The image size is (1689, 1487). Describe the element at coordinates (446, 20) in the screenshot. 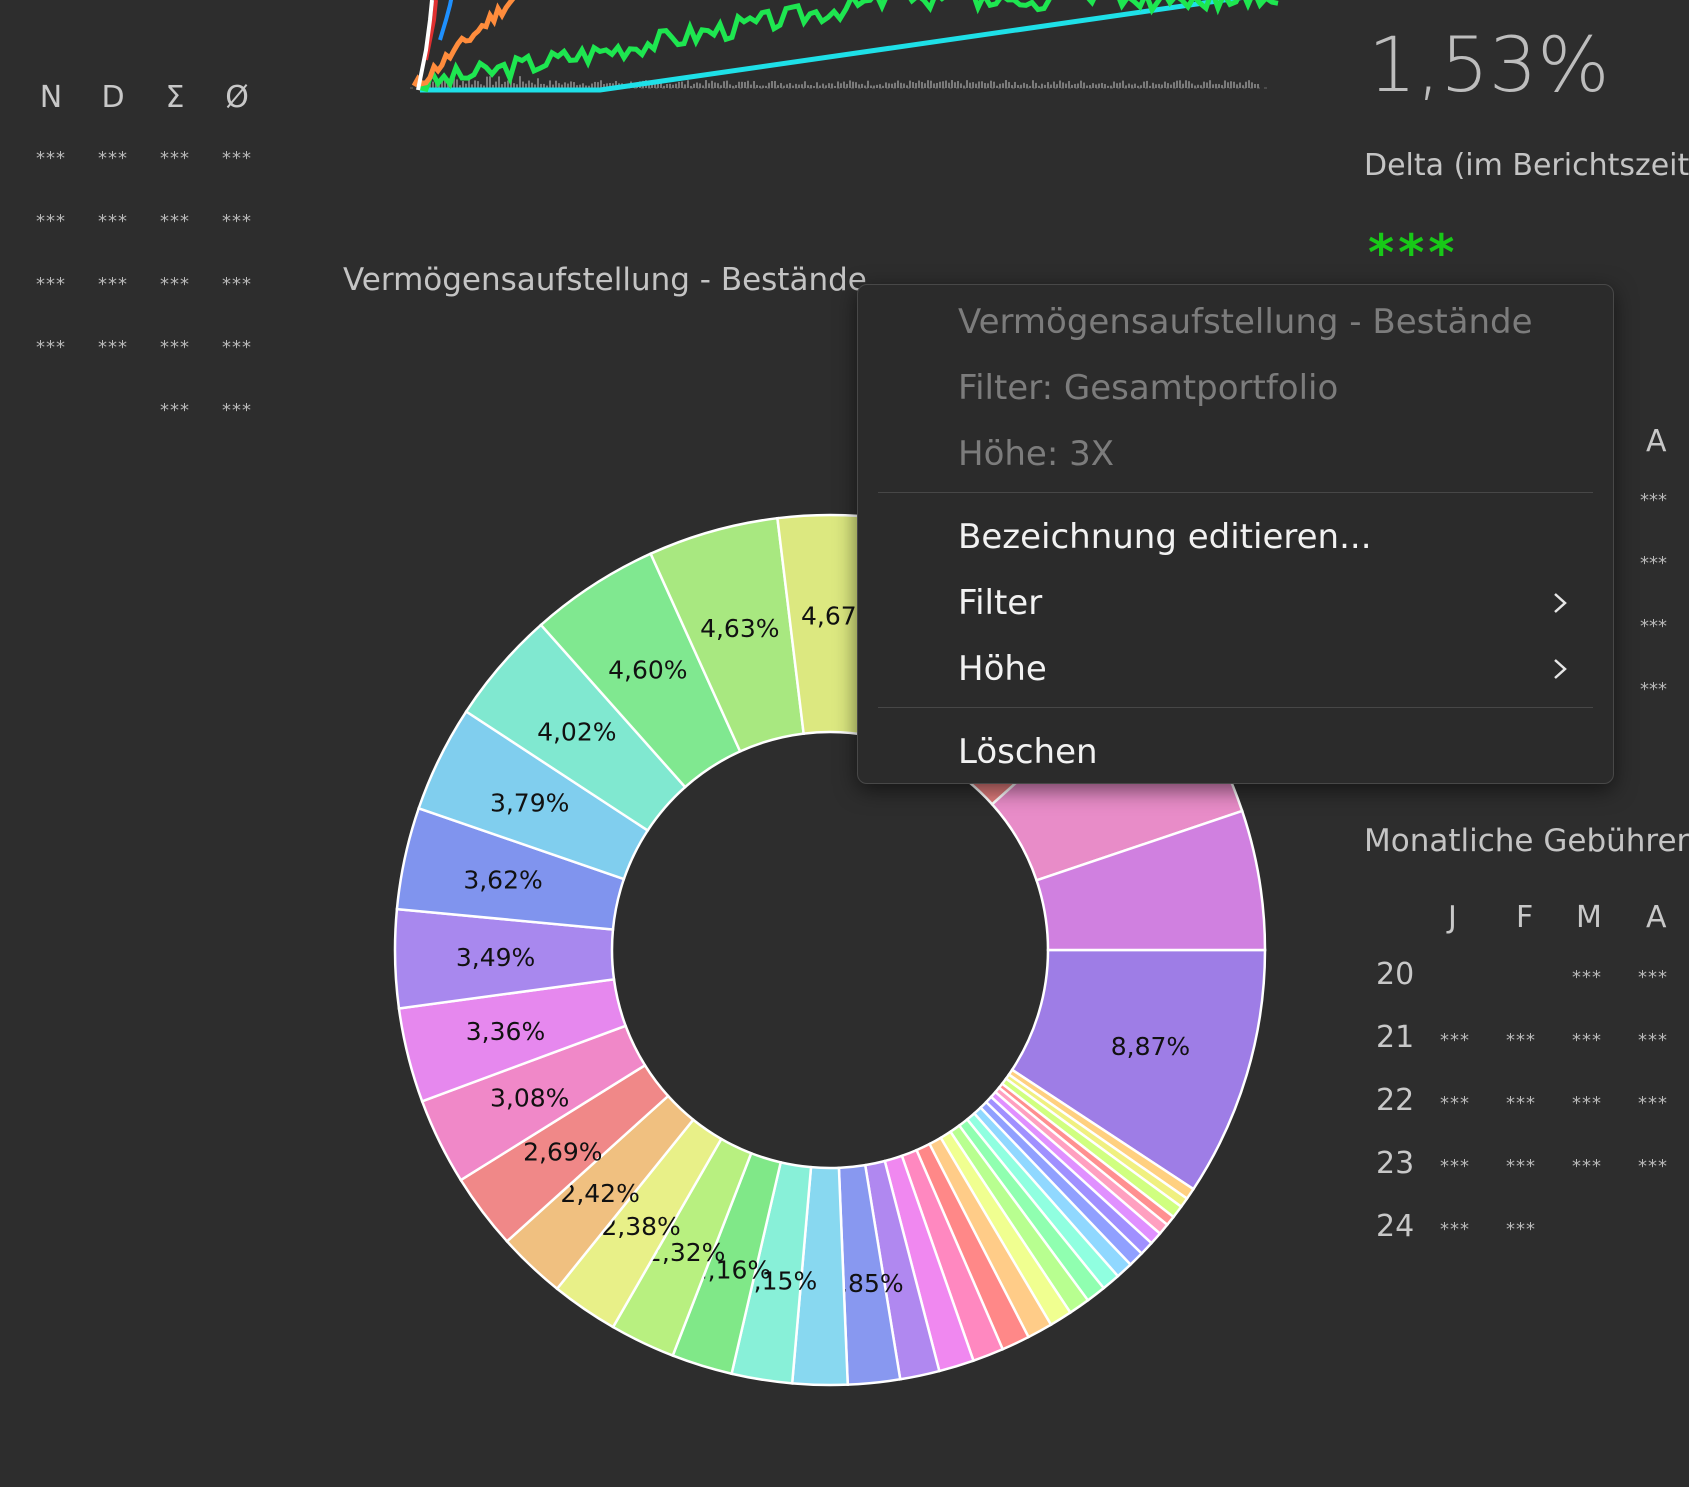

I see `chart-series-line` at that location.